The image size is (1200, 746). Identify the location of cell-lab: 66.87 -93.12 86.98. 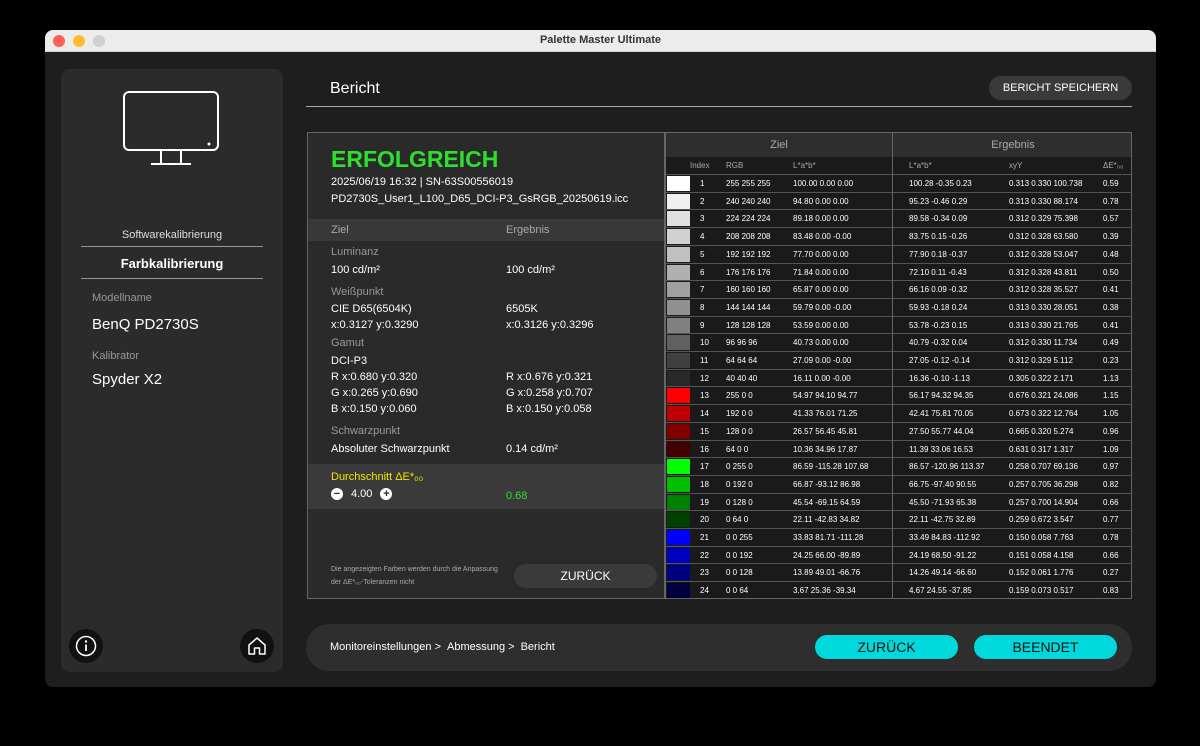
(827, 484).